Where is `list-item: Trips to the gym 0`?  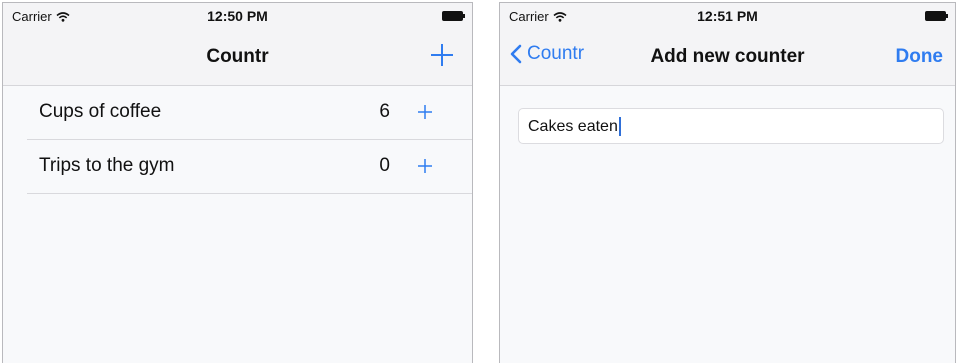 list-item: Trips to the gym 0 is located at coordinates (249, 167).